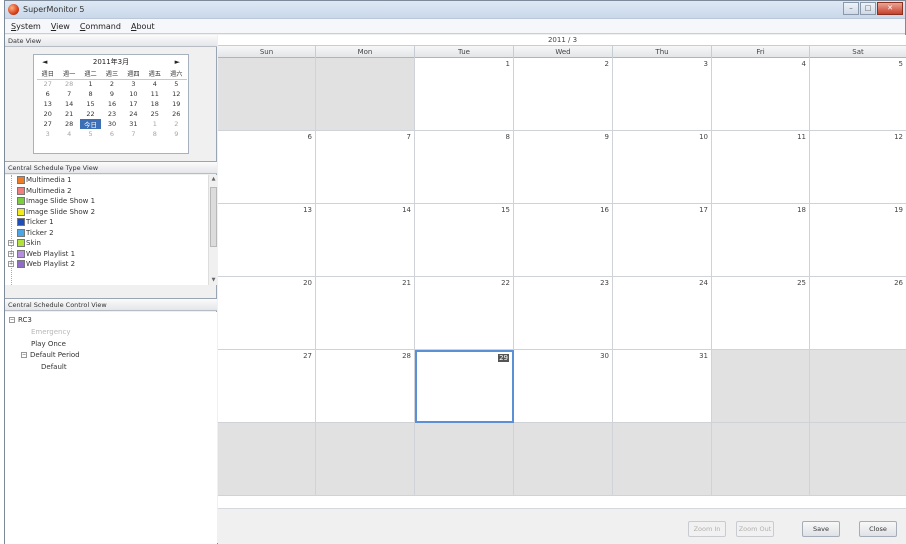 The height and width of the screenshot is (544, 906). What do you see at coordinates (464, 240) in the screenshot?
I see `calendar-day-cell: 15` at bounding box center [464, 240].